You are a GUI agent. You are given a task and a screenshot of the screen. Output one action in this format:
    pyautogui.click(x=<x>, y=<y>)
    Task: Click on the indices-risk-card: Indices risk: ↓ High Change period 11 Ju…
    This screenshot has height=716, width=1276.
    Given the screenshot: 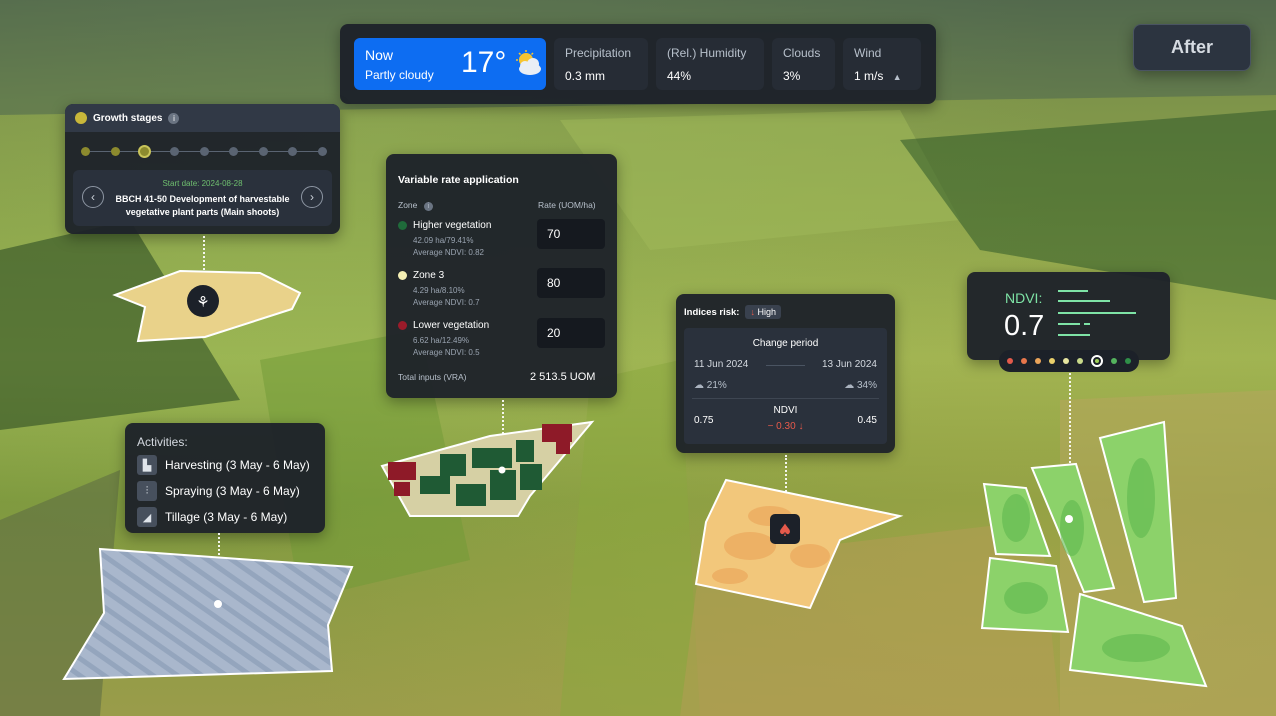 What is the action you would take?
    pyautogui.click(x=785, y=373)
    